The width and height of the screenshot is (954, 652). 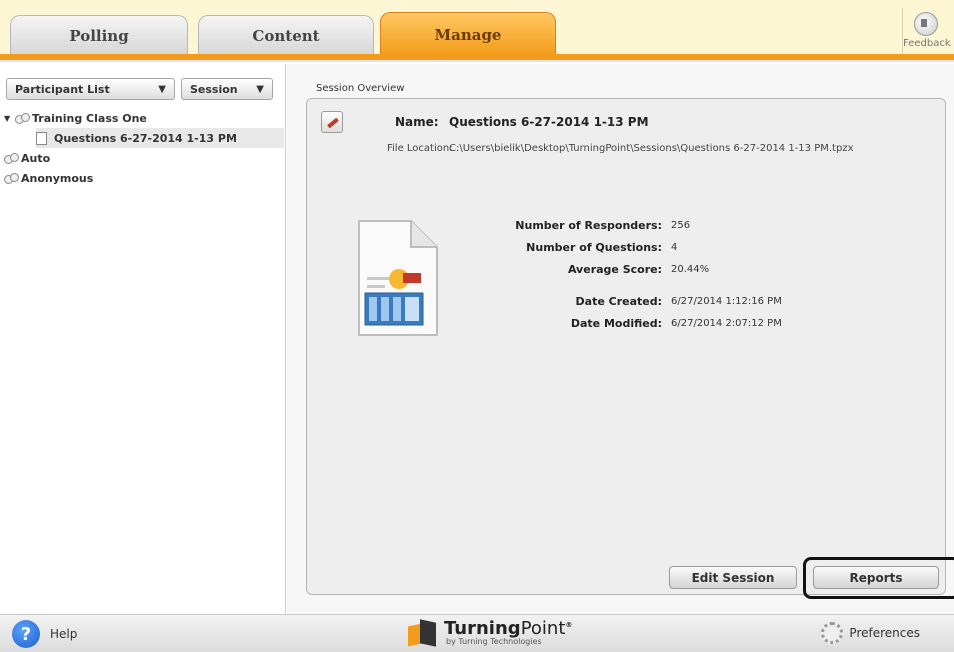 What do you see at coordinates (286, 35) in the screenshot?
I see `tab-content: Content` at bounding box center [286, 35].